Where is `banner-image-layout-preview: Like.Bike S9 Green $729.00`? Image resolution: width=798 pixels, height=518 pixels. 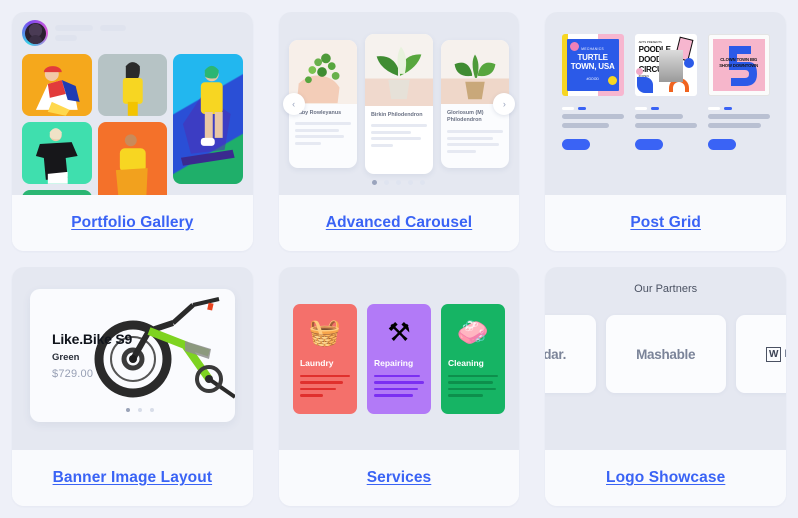 banner-image-layout-preview: Like.Bike S9 Green $729.00 is located at coordinates (132, 358).